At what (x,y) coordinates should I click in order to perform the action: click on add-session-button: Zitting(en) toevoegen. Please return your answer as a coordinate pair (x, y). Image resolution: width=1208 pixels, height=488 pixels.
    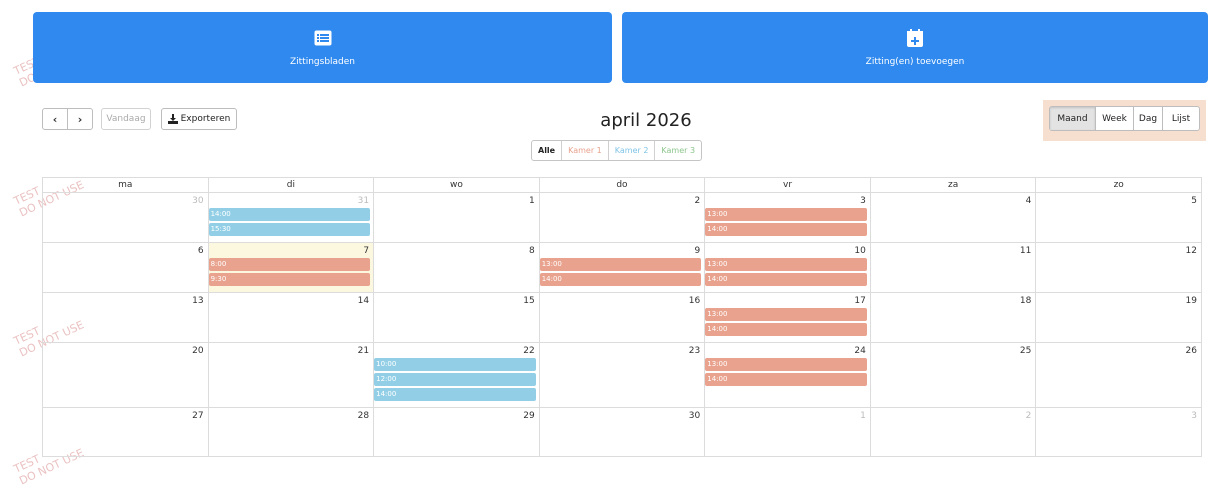
    Looking at the image, I should click on (915, 47).